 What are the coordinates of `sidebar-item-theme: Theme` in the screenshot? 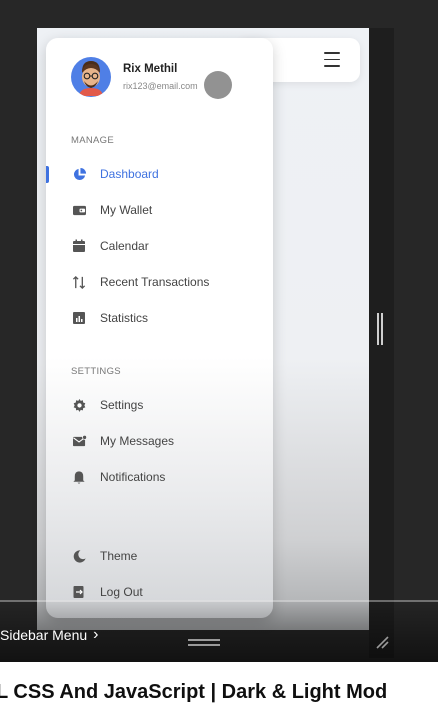 It's located at (104, 556).